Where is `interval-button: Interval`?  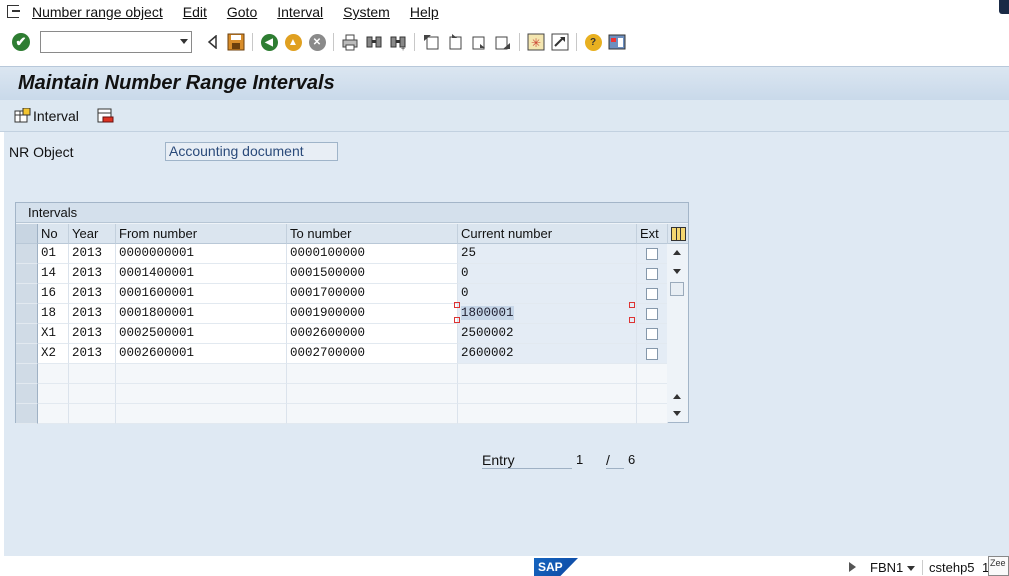
interval-button: Interval is located at coordinates (46, 115).